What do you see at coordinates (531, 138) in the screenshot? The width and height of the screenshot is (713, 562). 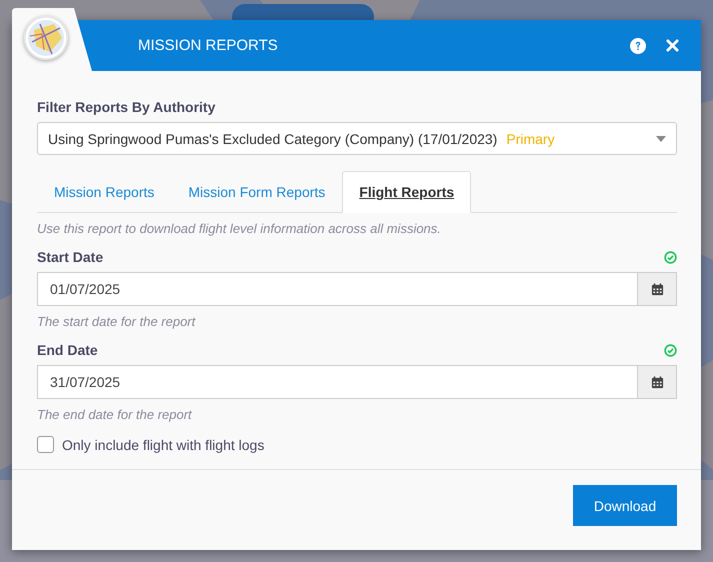 I see `primary-label: Primary` at bounding box center [531, 138].